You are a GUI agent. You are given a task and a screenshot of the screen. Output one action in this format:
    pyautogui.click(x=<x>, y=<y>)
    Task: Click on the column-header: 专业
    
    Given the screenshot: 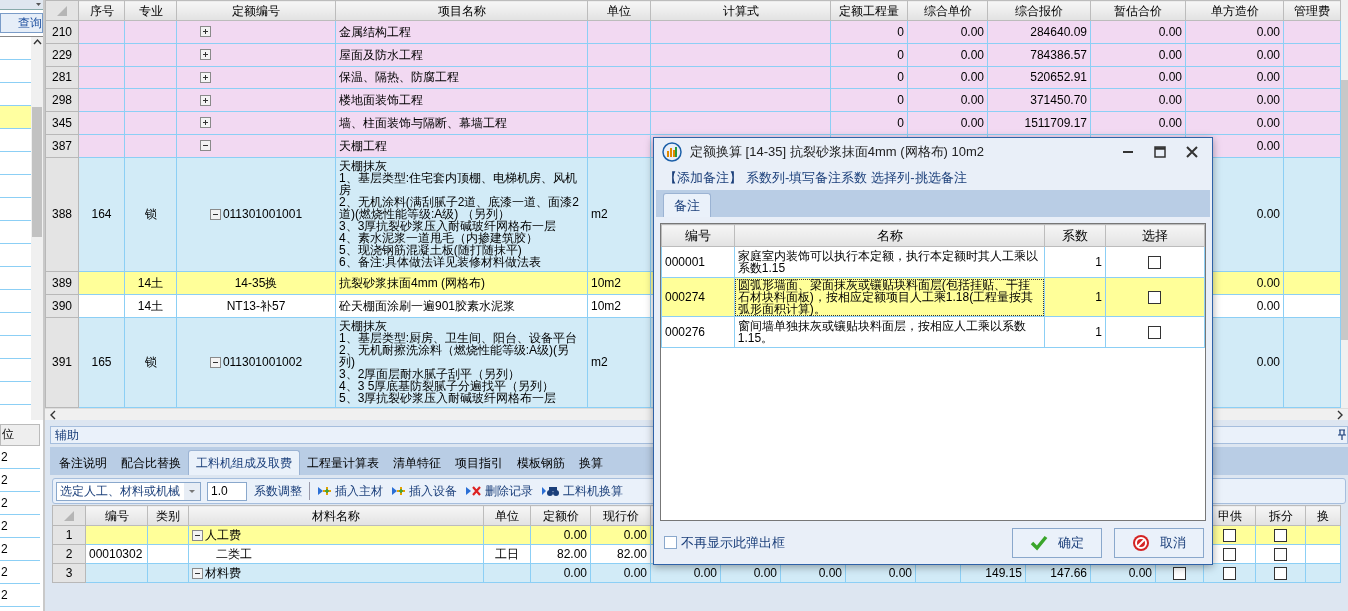 What is the action you would take?
    pyautogui.click(x=150, y=10)
    